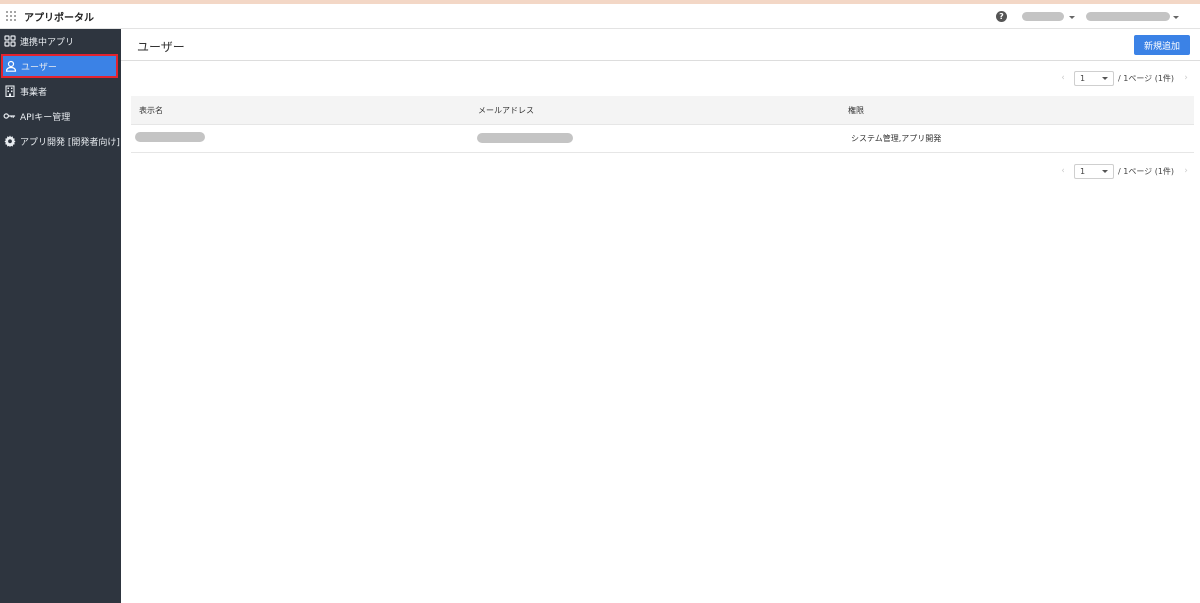  I want to click on email-cell, so click(525, 138).